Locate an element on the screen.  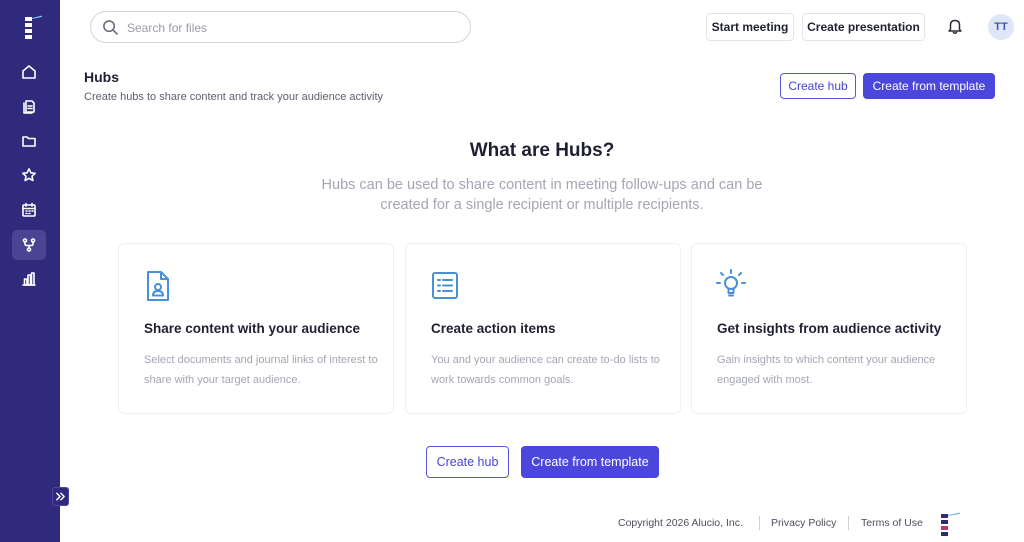
sidebar is located at coordinates (34, 271).